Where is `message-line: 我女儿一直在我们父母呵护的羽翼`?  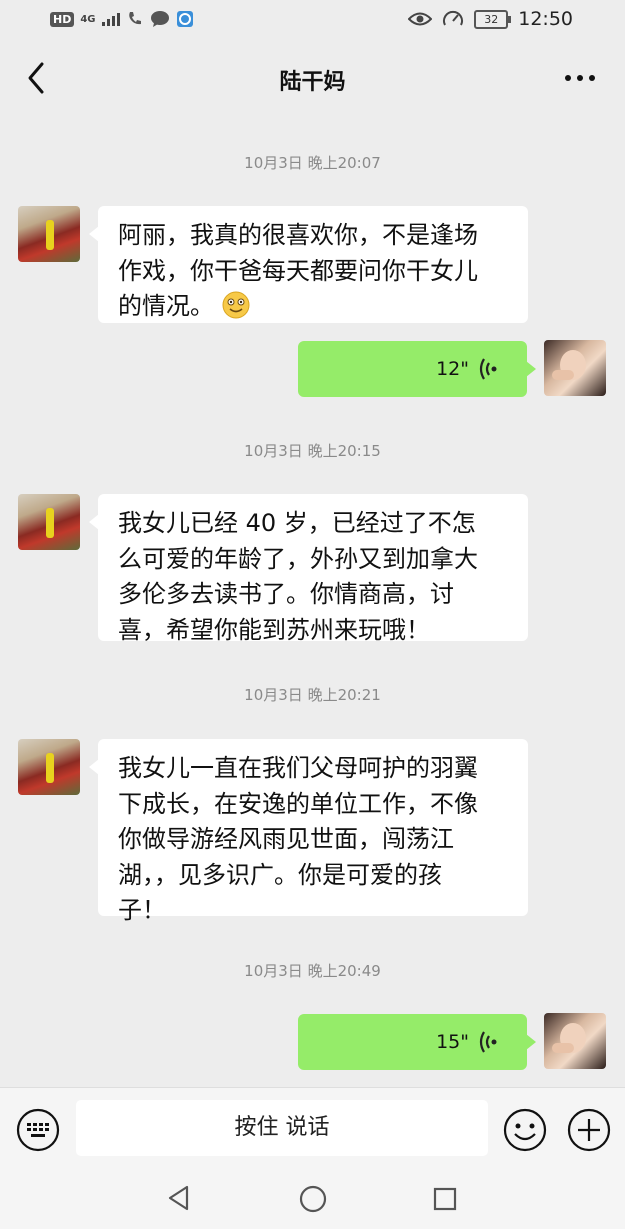
message-line: 我女儿一直在我们父母呵护的羽翼 is located at coordinates (298, 768).